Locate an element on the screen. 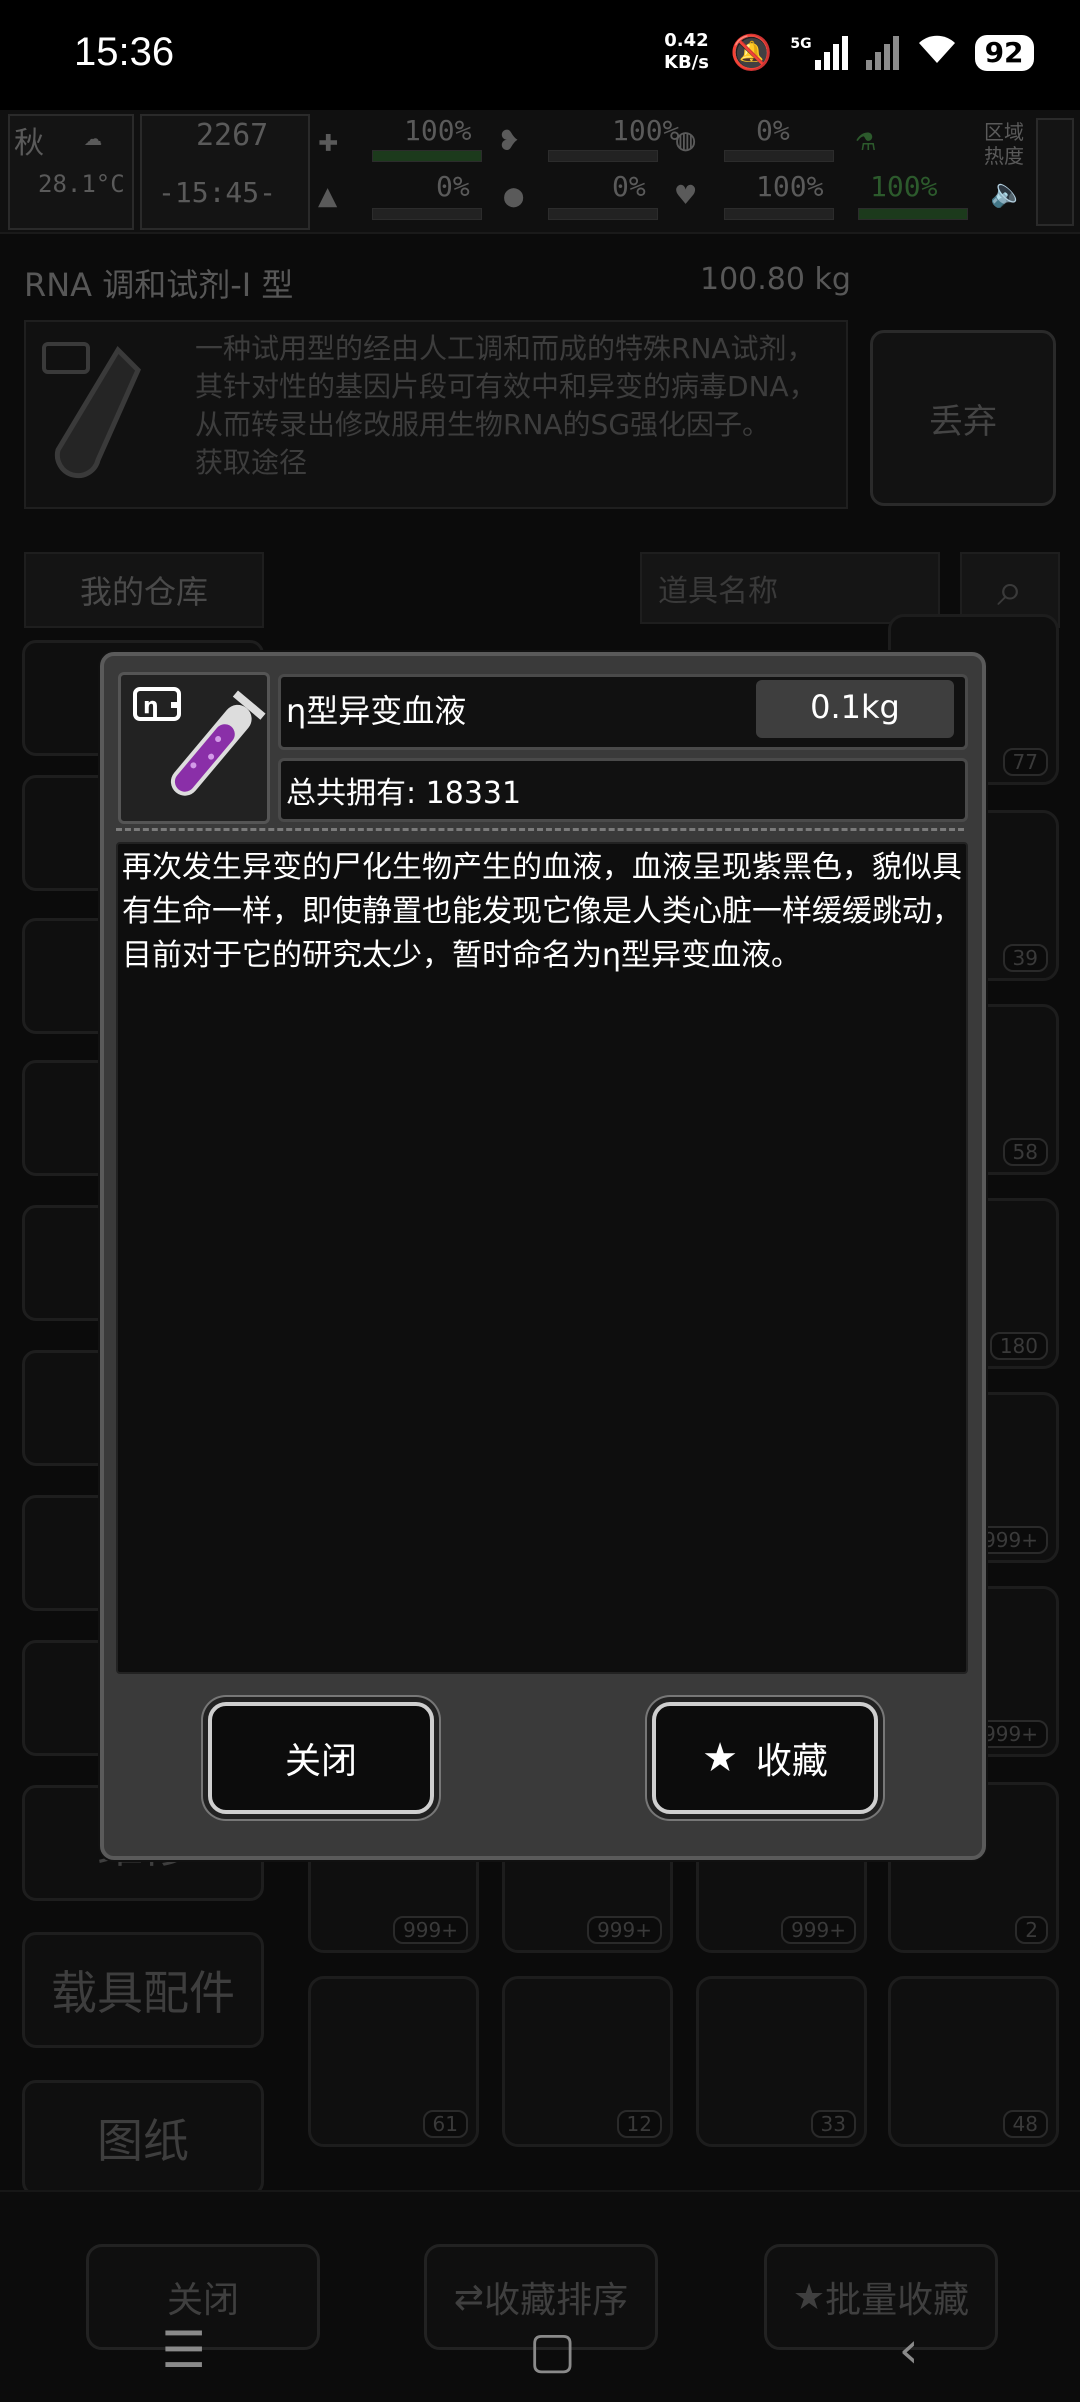 The width and height of the screenshot is (1080, 2402). item-owned: 总共拥有: 18331 is located at coordinates (403, 790).